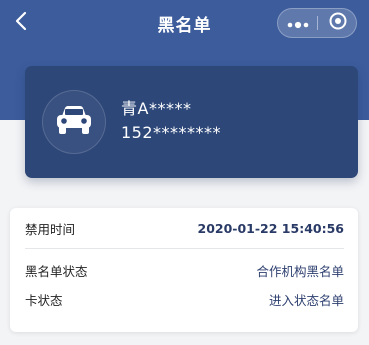  What do you see at coordinates (50, 229) in the screenshot?
I see `ban-time-label: 禁用时间` at bounding box center [50, 229].